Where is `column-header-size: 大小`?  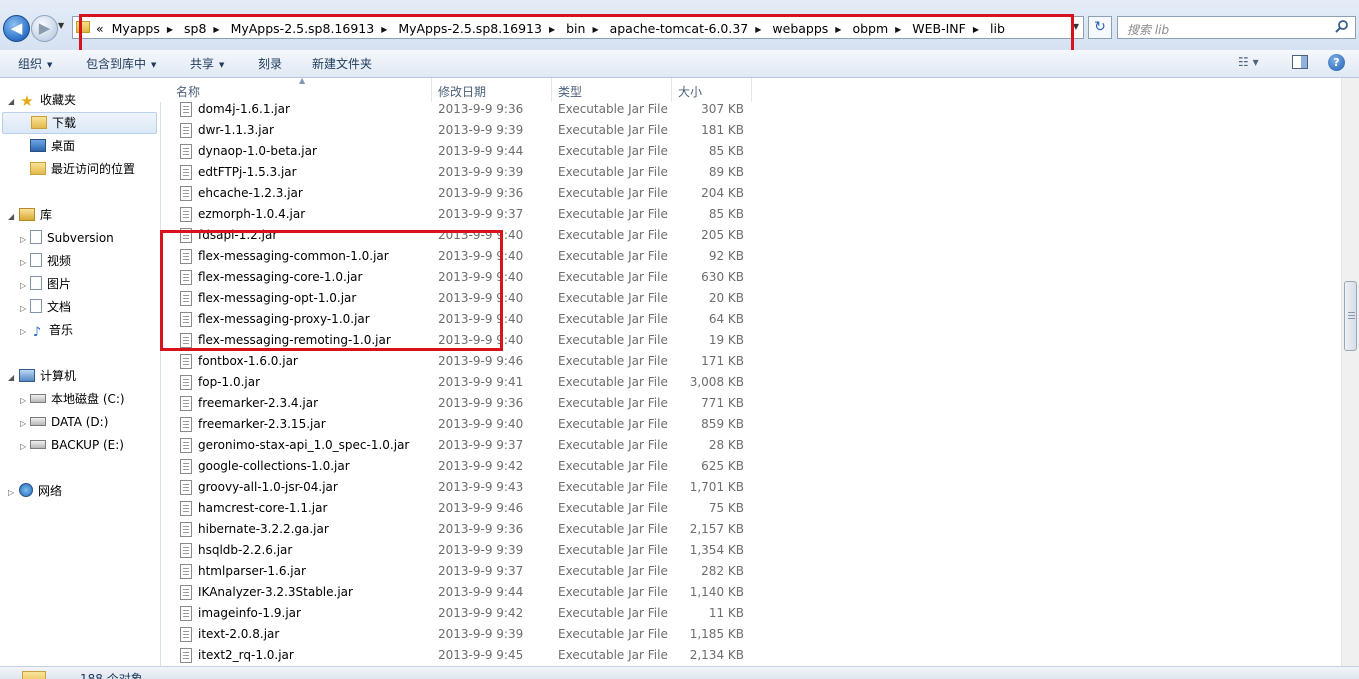
column-header-size: 大小 is located at coordinates (712, 90).